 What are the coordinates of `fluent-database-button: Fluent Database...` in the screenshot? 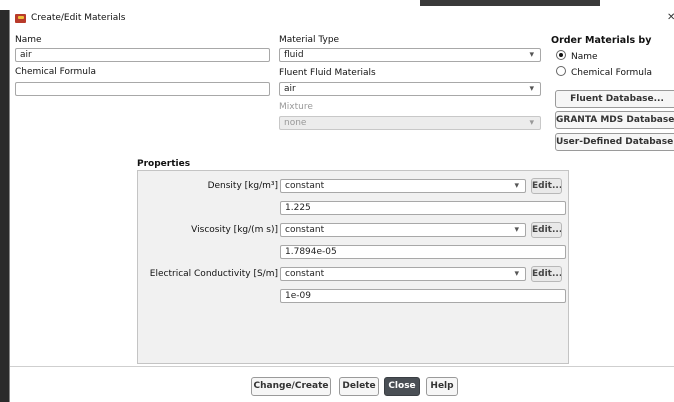 It's located at (614, 99).